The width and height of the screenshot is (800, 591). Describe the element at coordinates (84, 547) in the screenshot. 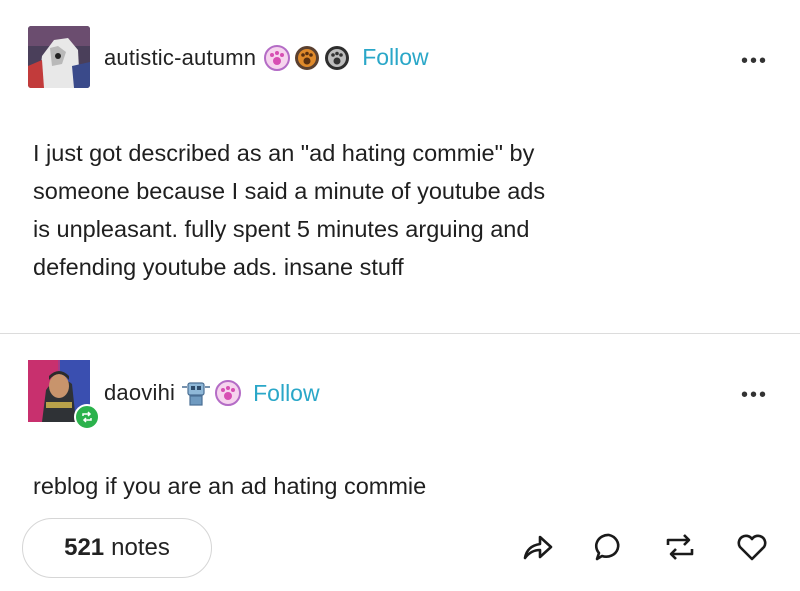

I see `notes-count: 521` at that location.